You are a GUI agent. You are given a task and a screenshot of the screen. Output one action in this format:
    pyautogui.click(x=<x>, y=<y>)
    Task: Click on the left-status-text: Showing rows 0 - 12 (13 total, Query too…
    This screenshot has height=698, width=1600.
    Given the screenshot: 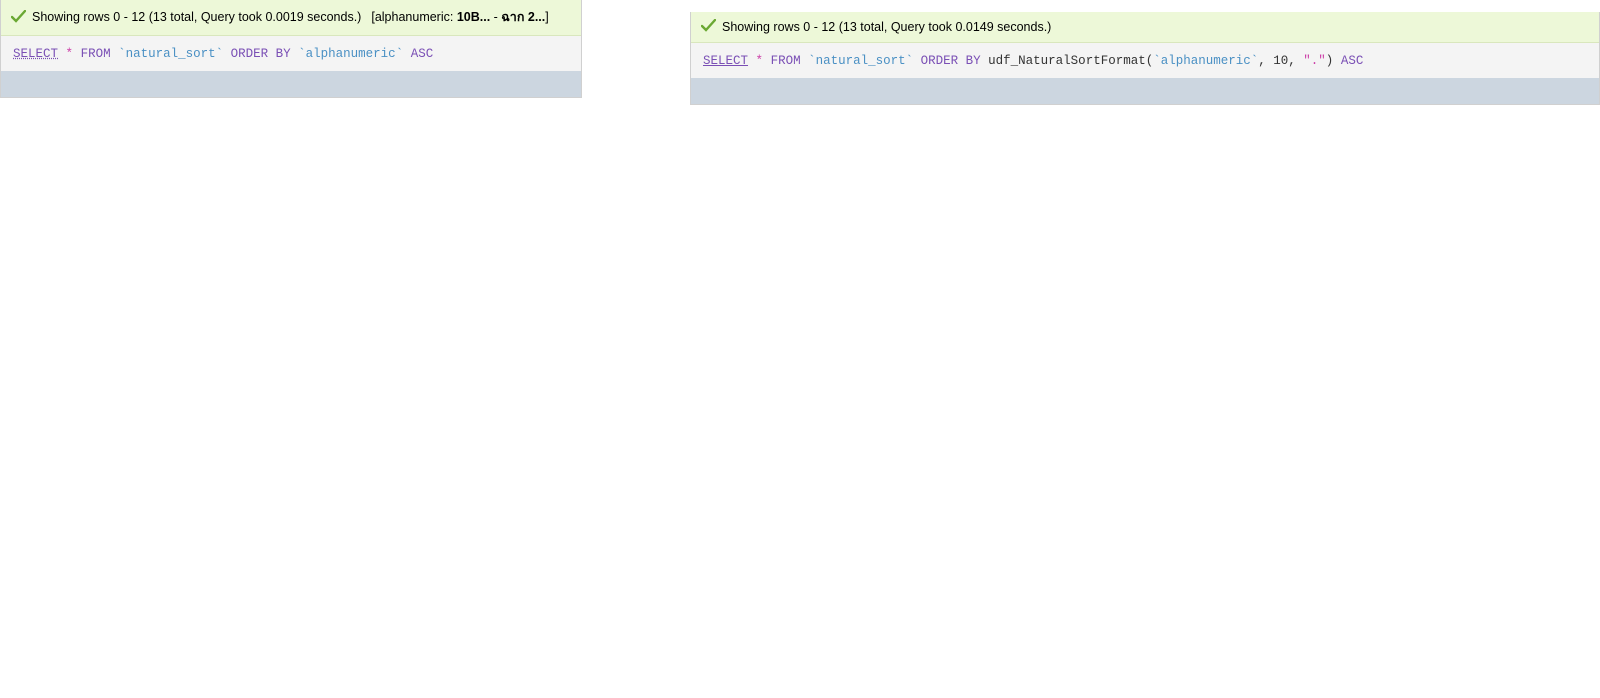 What is the action you would take?
    pyautogui.click(x=197, y=17)
    